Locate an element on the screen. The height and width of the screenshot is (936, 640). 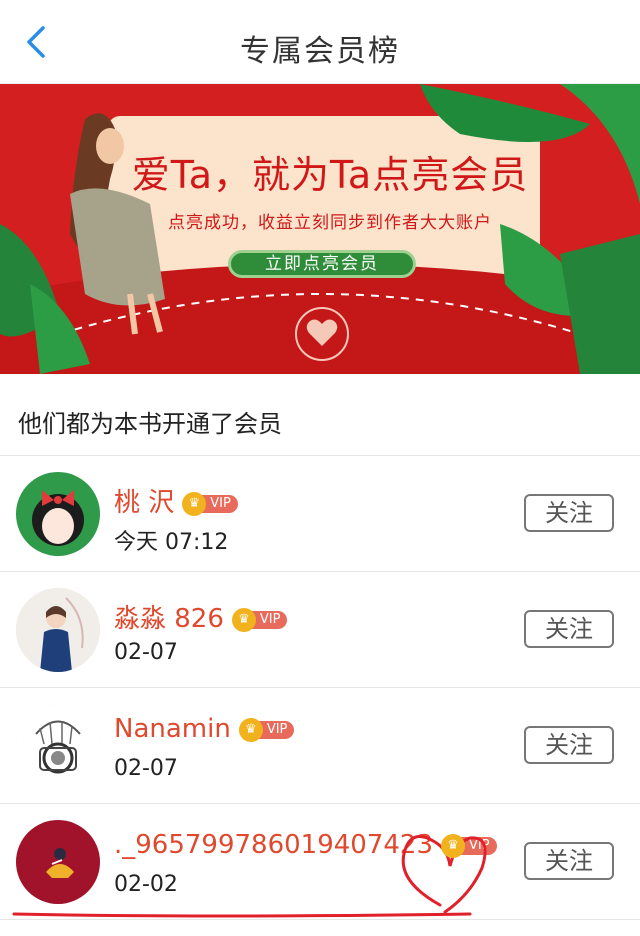
banner-headline: 爱Ta，就为Ta点亮会员 is located at coordinates (330, 175).